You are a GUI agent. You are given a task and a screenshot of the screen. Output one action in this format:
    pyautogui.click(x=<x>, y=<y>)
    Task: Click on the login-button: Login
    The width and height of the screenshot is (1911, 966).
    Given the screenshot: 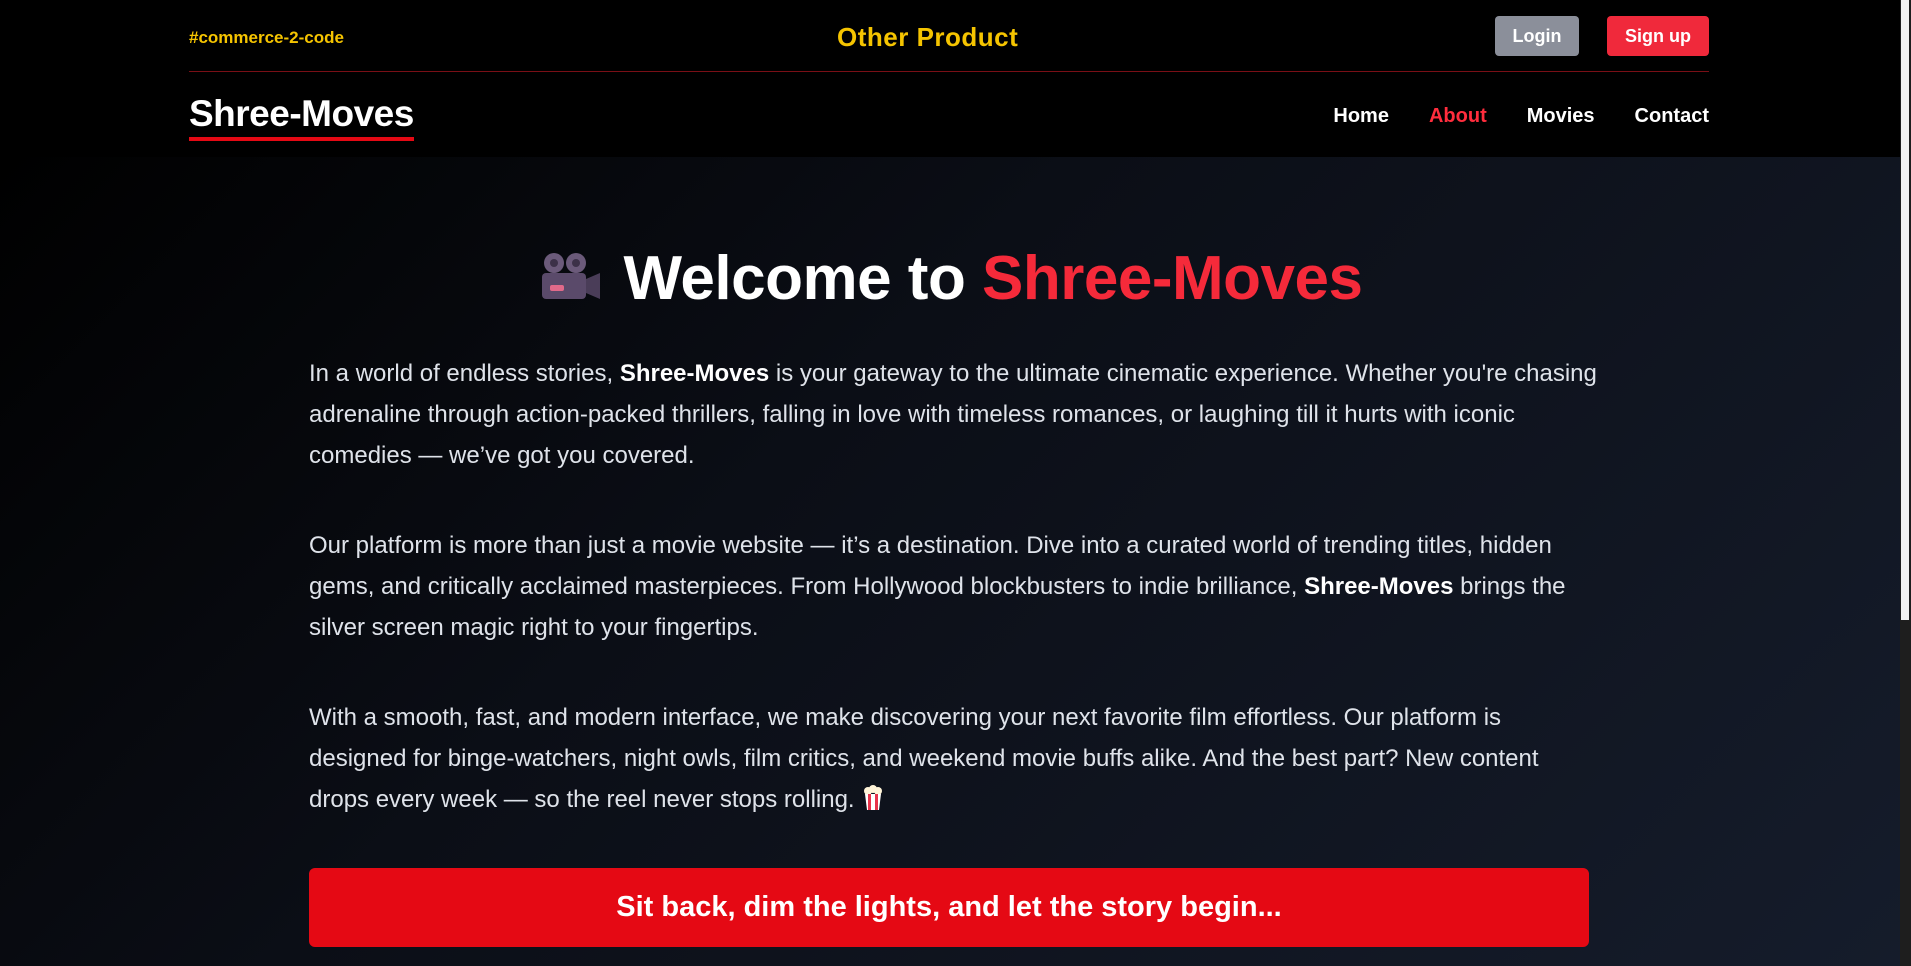 What is the action you would take?
    pyautogui.click(x=1537, y=36)
    